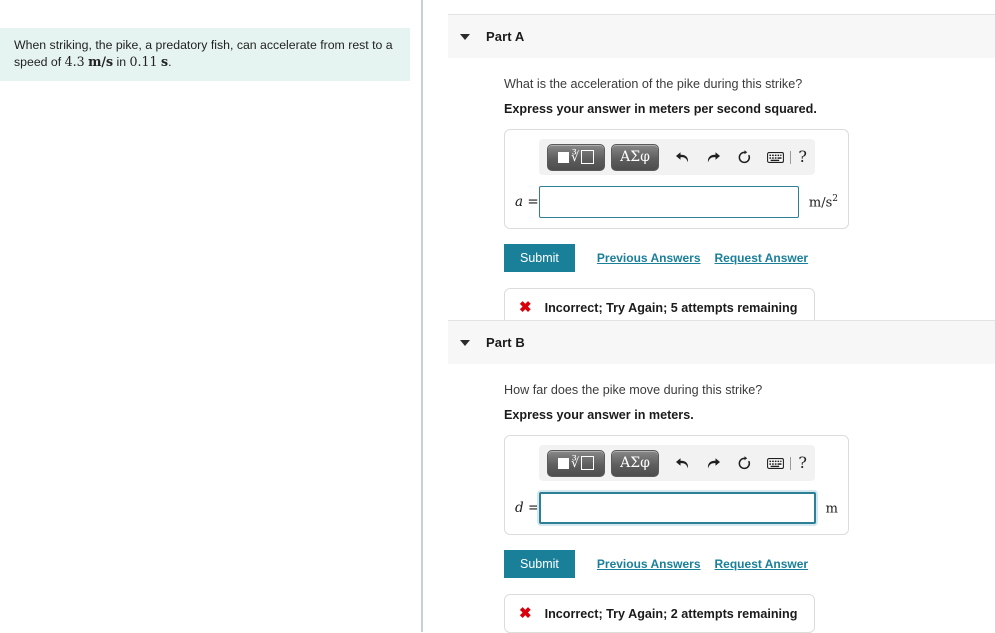 The height and width of the screenshot is (633, 995). Describe the element at coordinates (74, 61) in the screenshot. I see `problem-speed-value: 4.3` at that location.